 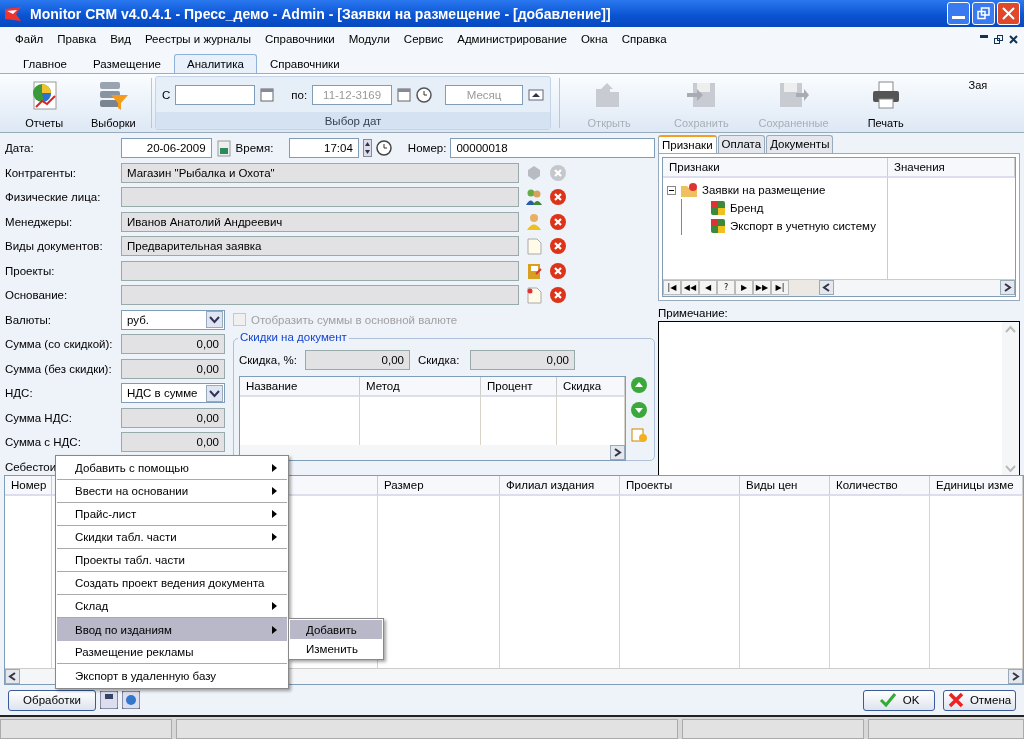 What do you see at coordinates (45, 63) in the screenshot?
I see `ribbon-tab: Главное` at bounding box center [45, 63].